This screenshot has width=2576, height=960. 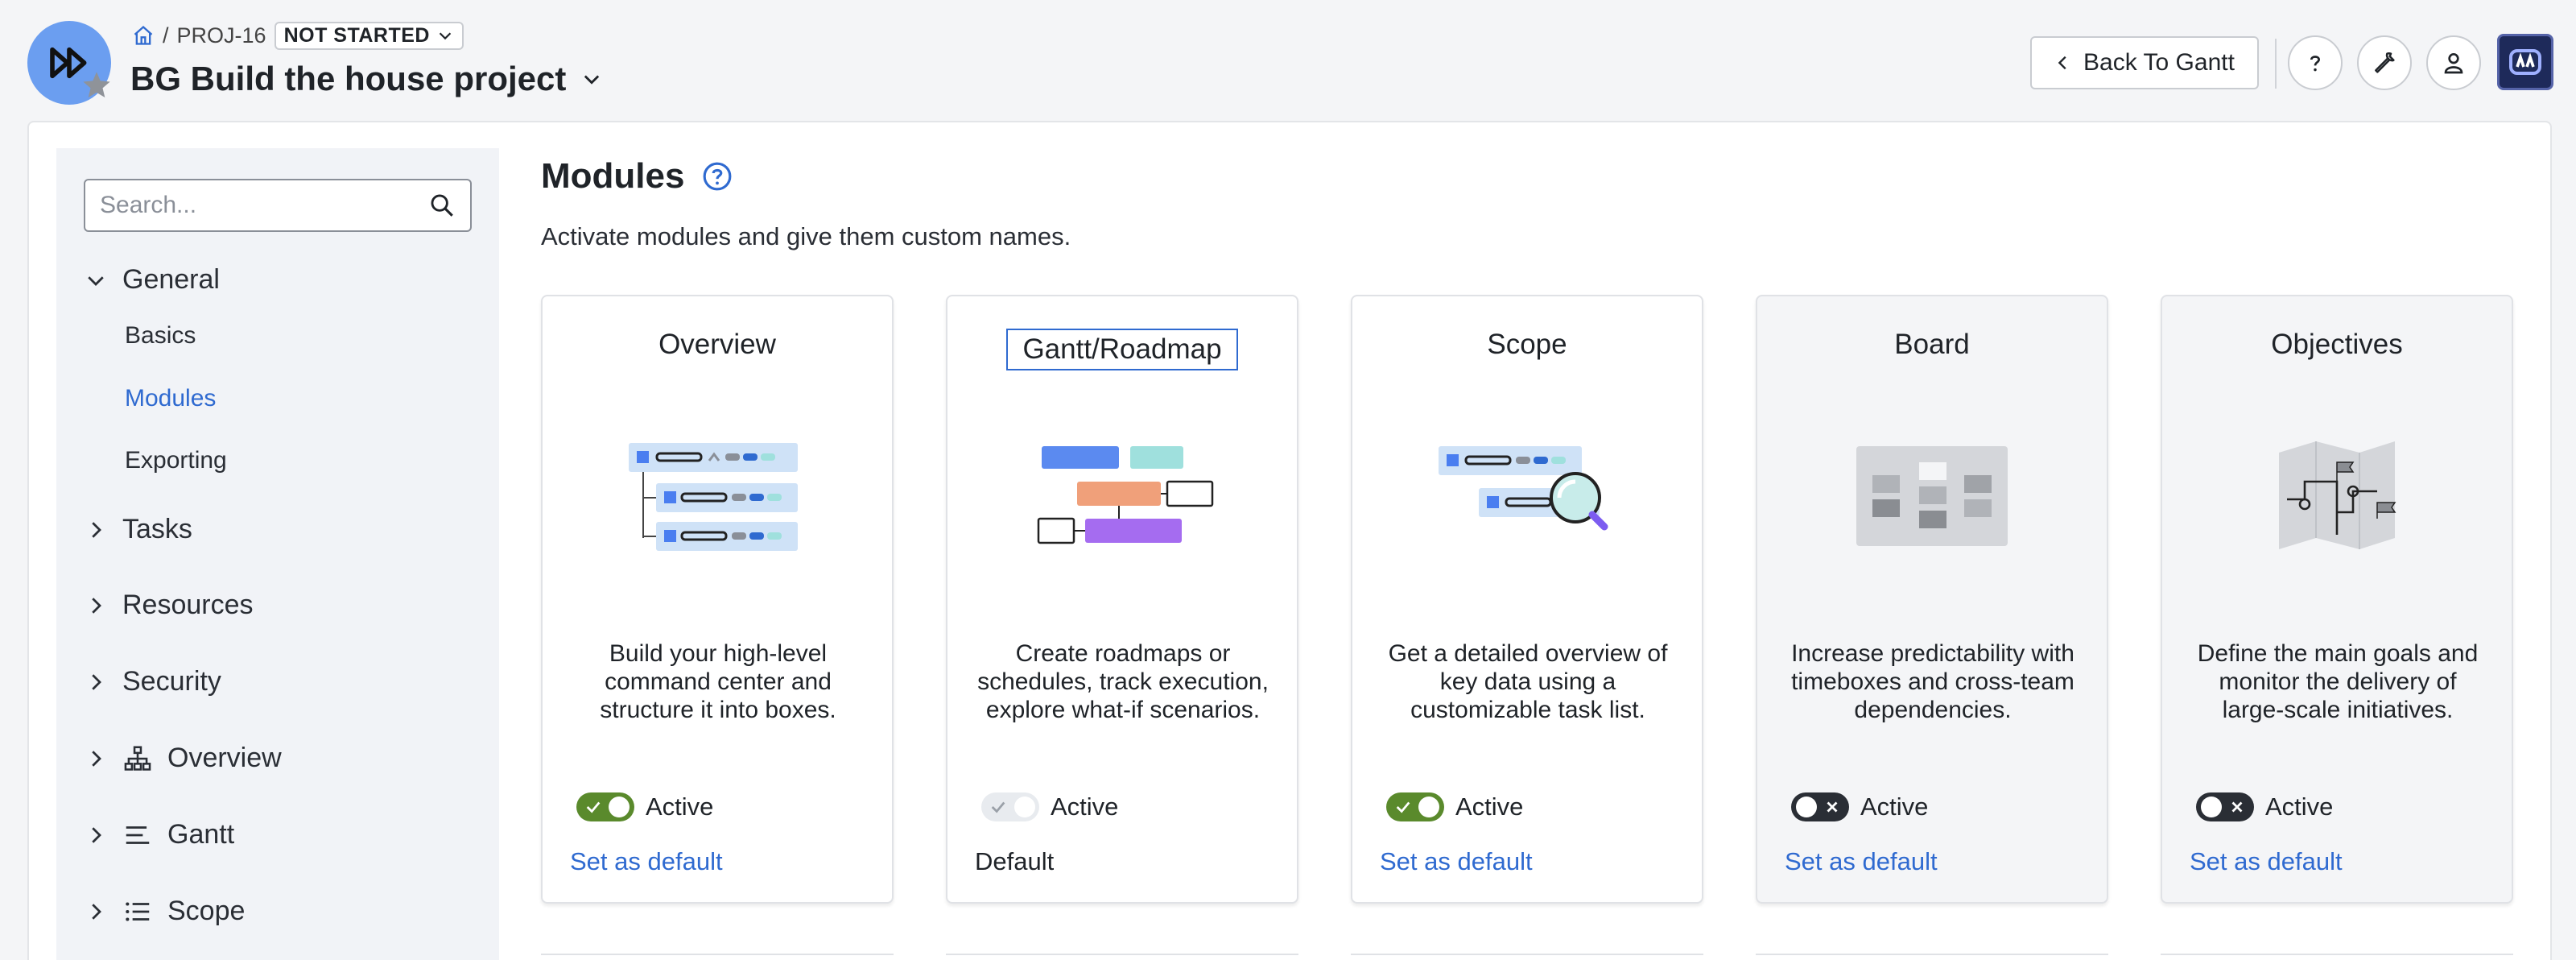 What do you see at coordinates (176, 460) in the screenshot?
I see `sidebar-item-exporting: Exporting` at bounding box center [176, 460].